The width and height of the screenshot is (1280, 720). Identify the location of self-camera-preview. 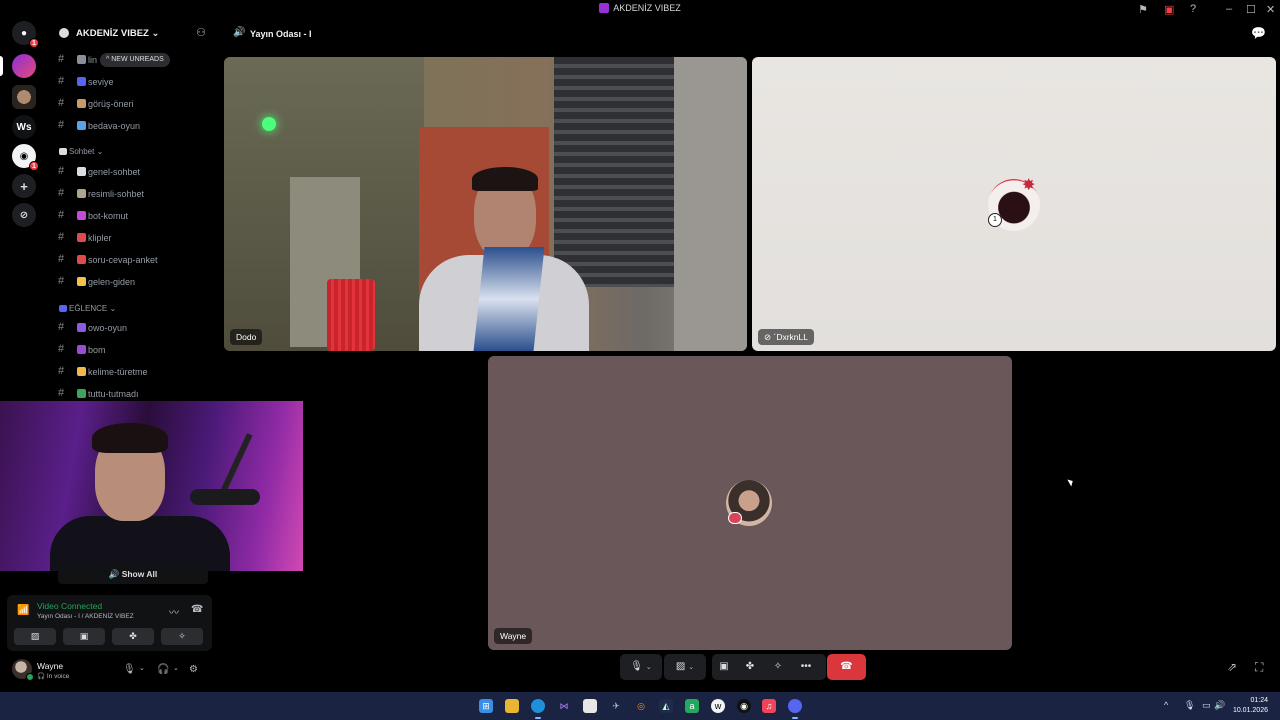
(151, 486).